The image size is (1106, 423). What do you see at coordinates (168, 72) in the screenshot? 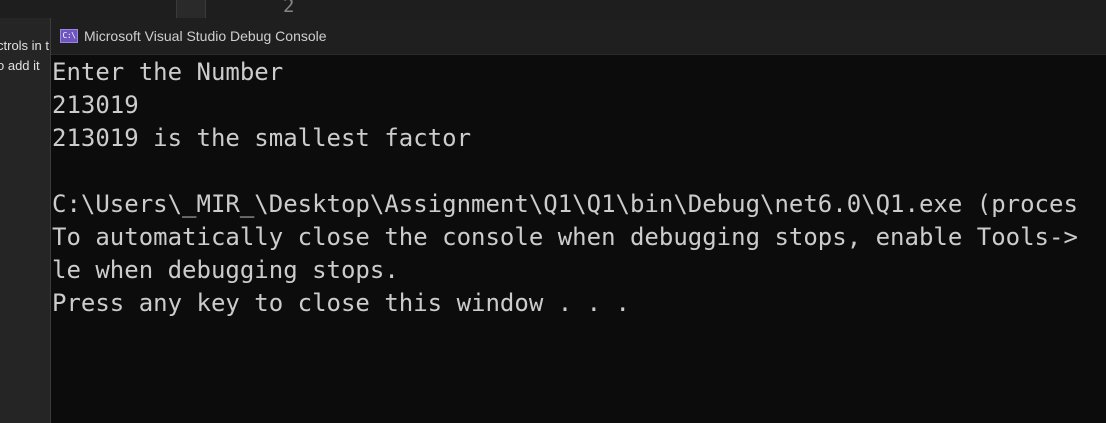
I see `console-line: Enter the Number` at bounding box center [168, 72].